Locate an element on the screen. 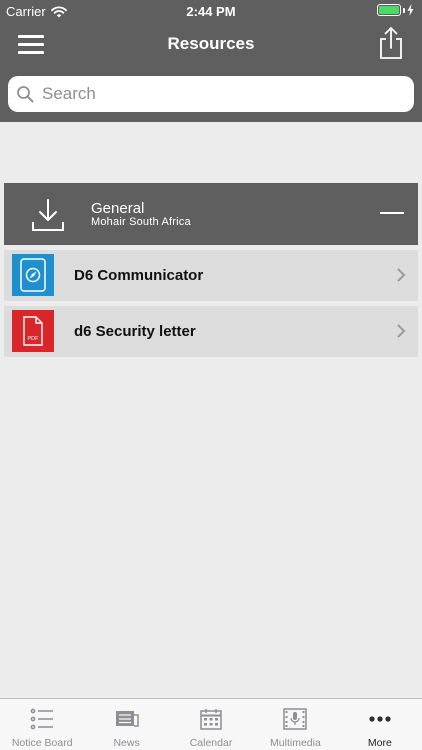 The image size is (422, 750). tab-label: More is located at coordinates (379, 743).